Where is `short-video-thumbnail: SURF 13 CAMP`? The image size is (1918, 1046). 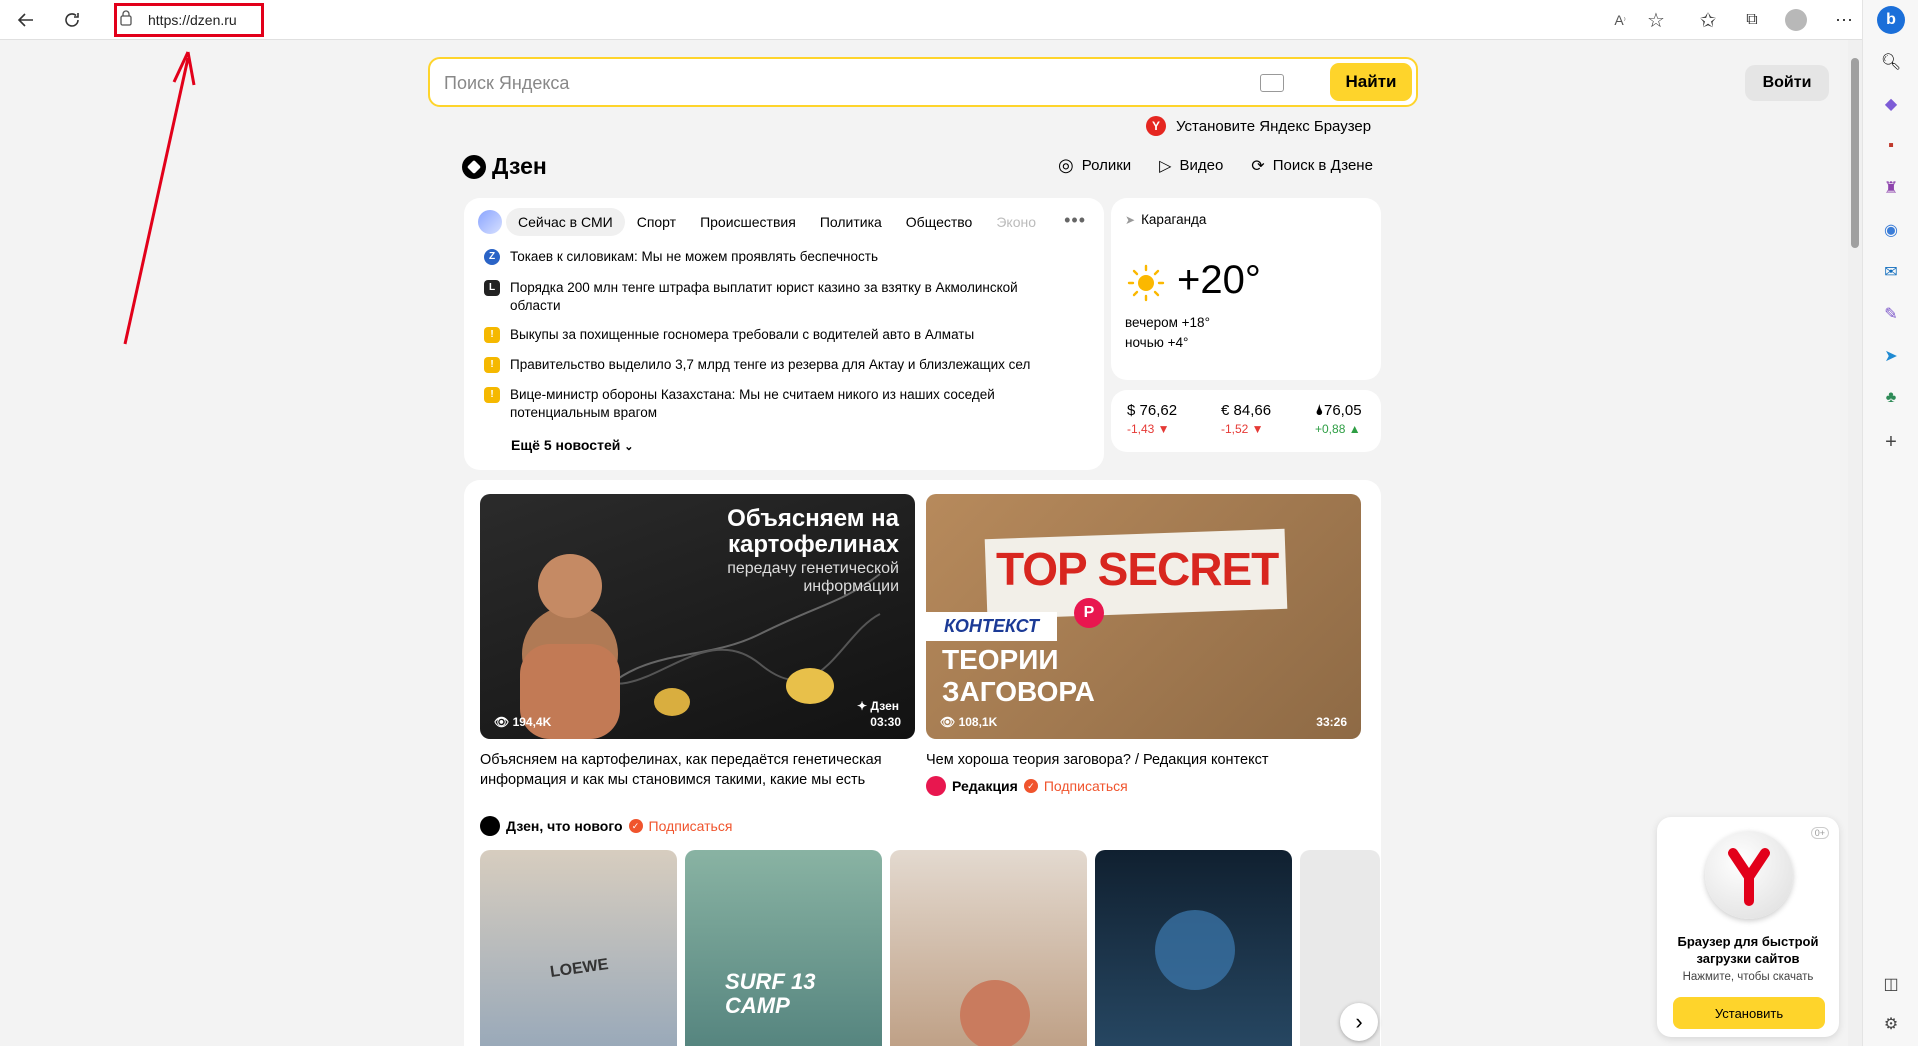 short-video-thumbnail: SURF 13 CAMP is located at coordinates (783, 948).